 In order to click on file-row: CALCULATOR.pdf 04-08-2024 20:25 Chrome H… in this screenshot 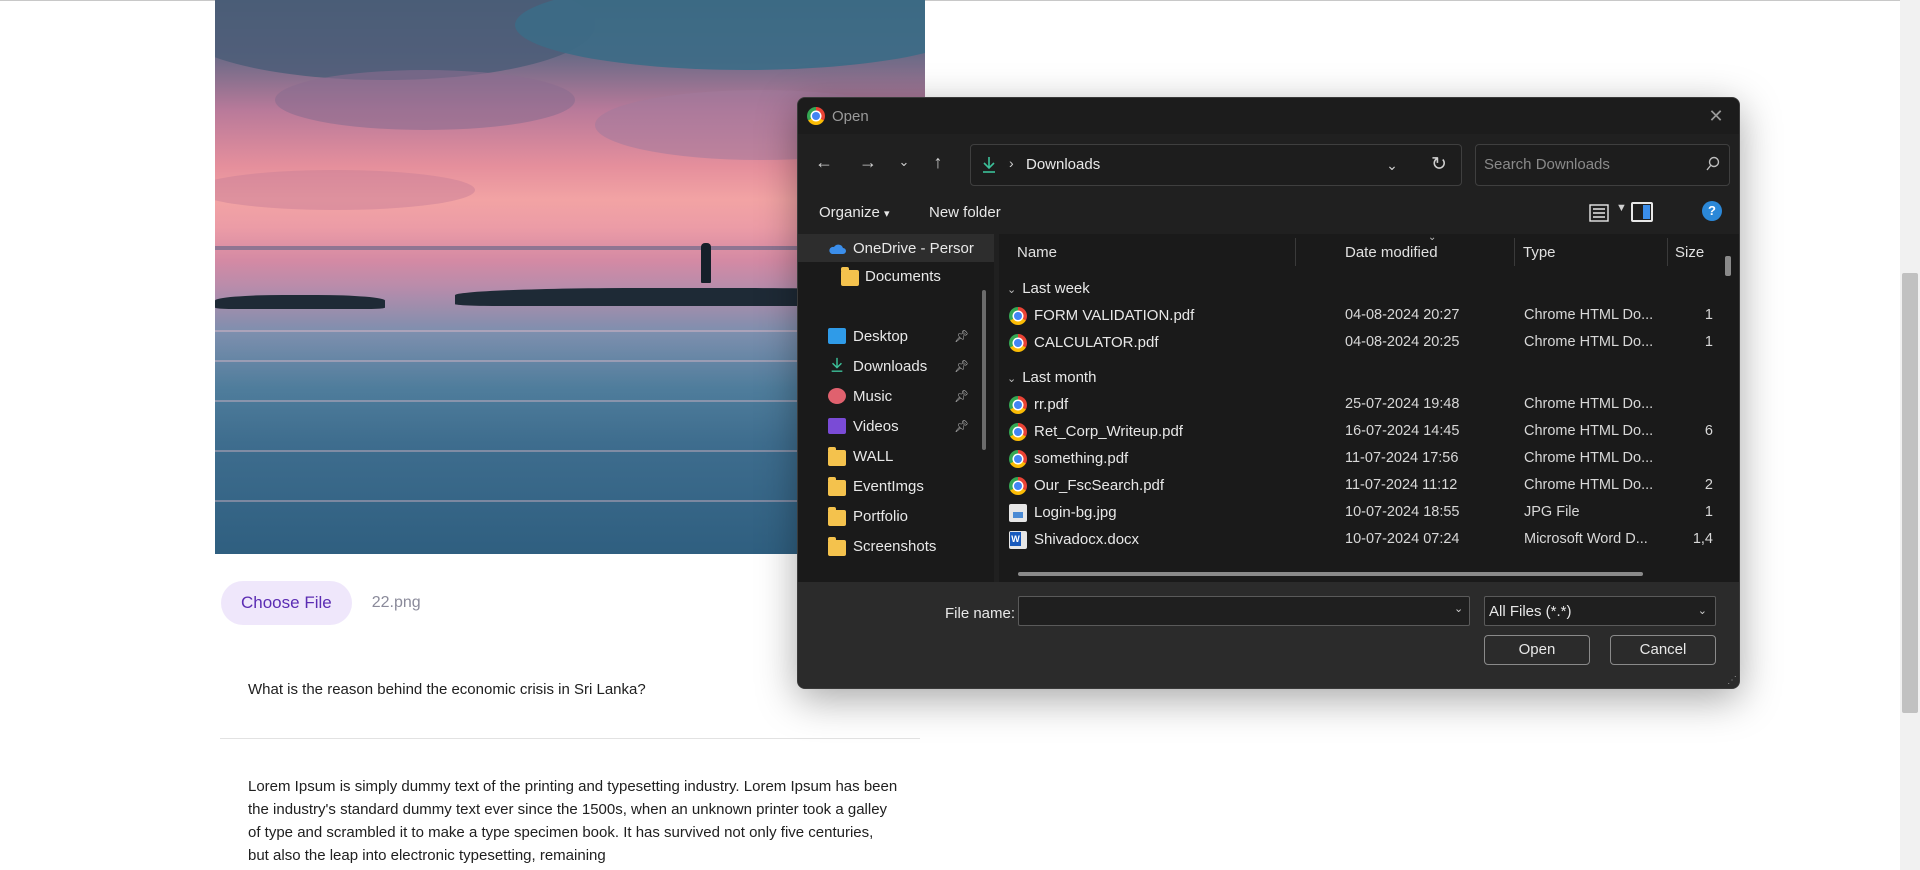, I will do `click(1361, 342)`.